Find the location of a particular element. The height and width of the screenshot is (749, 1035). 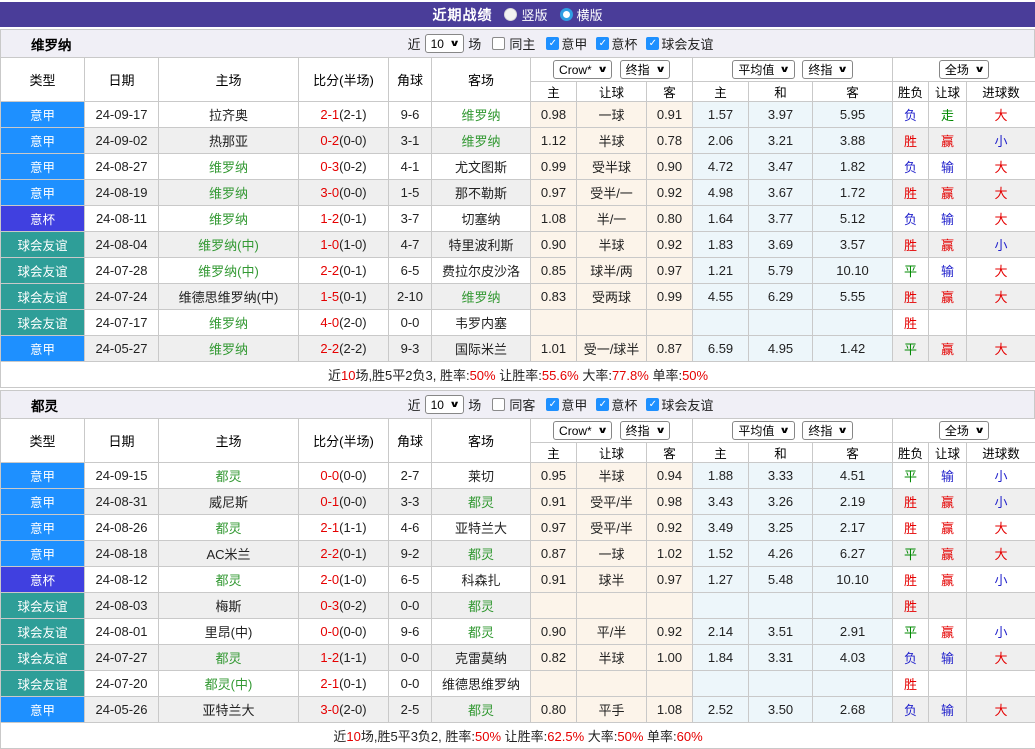

title-bar: 近期战绩 竖版 横版 is located at coordinates (517, 14).